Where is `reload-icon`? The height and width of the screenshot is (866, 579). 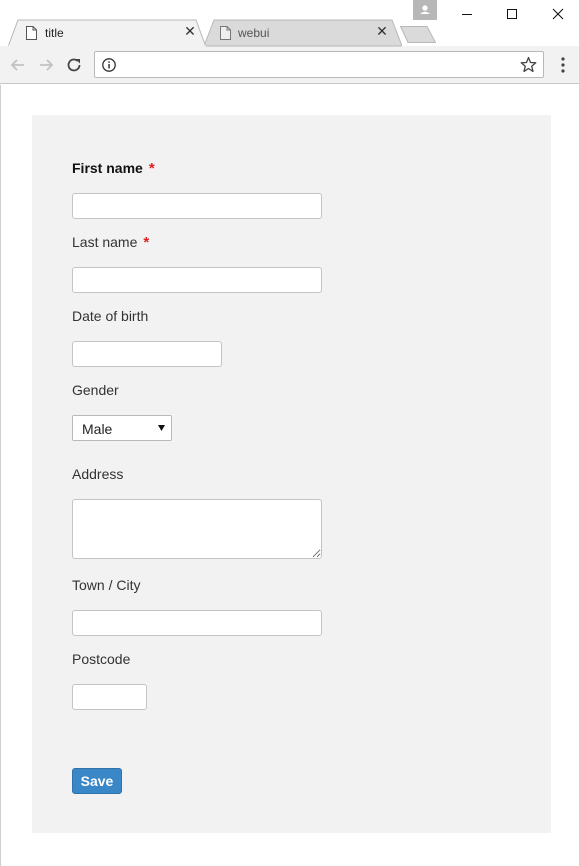 reload-icon is located at coordinates (74, 65).